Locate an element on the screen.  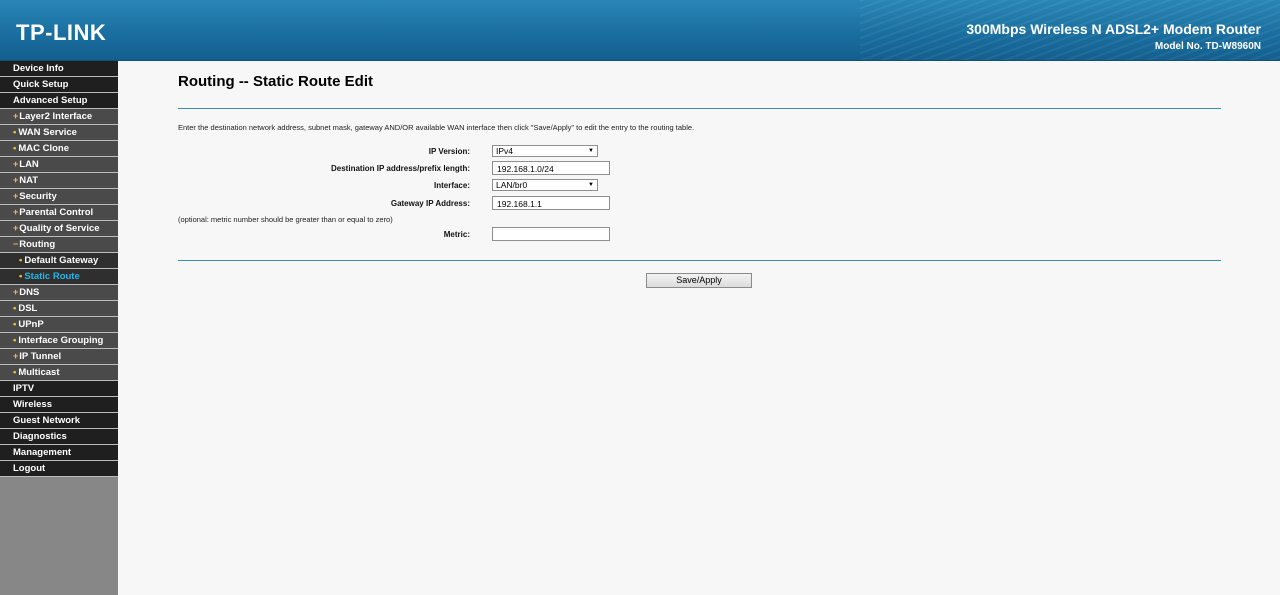
sidebar-item-multicast: • Multicast is located at coordinates (59, 373).